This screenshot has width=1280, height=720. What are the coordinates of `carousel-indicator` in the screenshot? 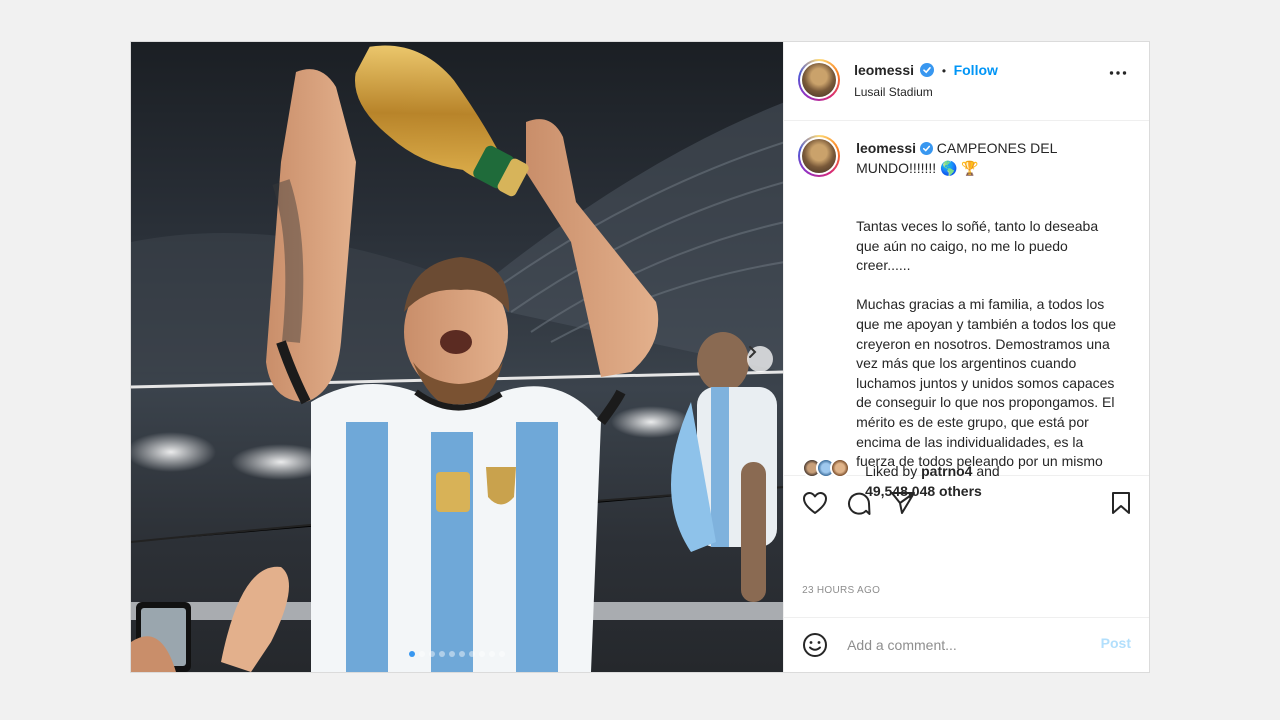 It's located at (457, 654).